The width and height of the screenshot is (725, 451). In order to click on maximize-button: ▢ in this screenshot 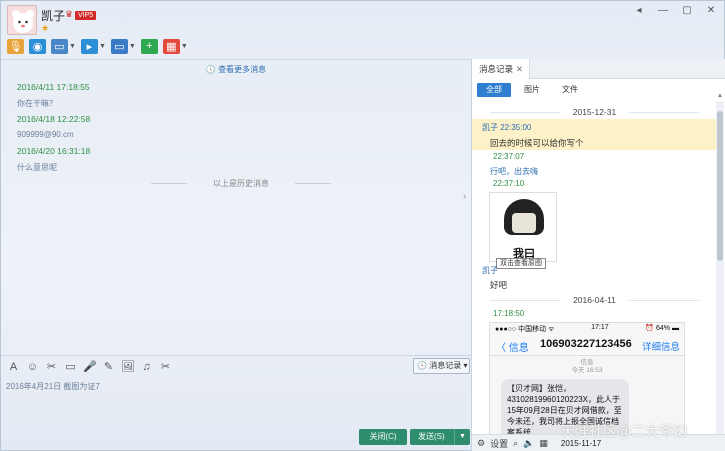, I will do `click(687, 10)`.